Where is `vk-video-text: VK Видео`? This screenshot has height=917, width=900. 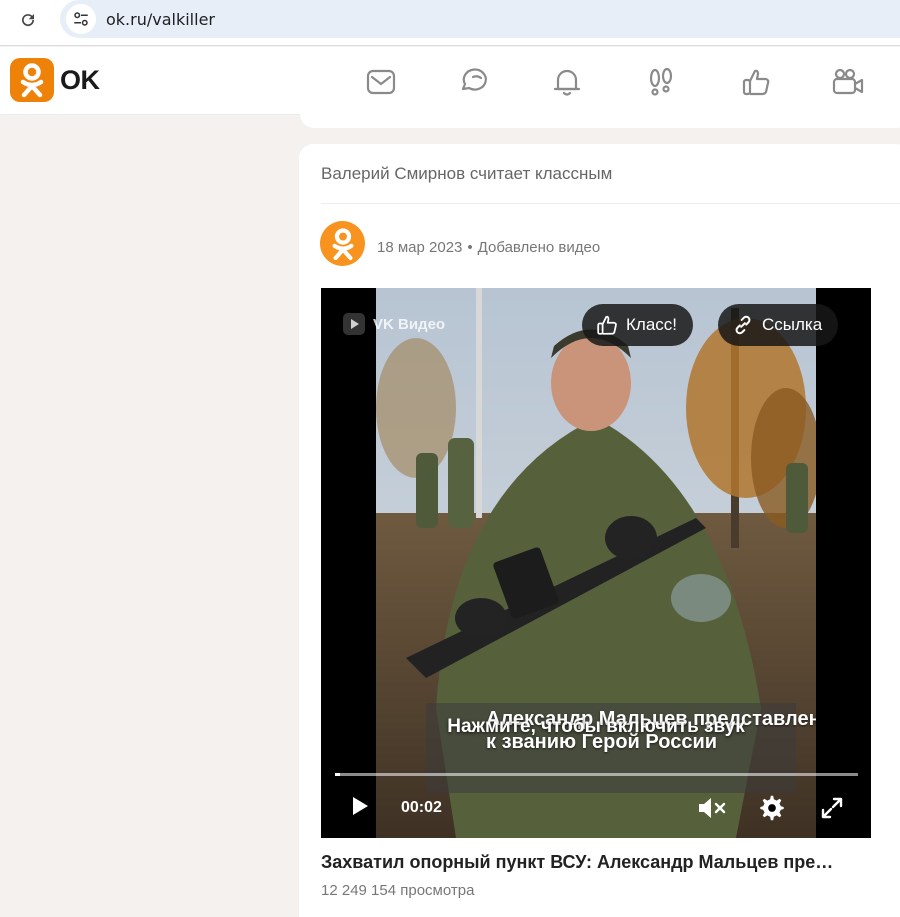 vk-video-text: VK Видео is located at coordinates (409, 324).